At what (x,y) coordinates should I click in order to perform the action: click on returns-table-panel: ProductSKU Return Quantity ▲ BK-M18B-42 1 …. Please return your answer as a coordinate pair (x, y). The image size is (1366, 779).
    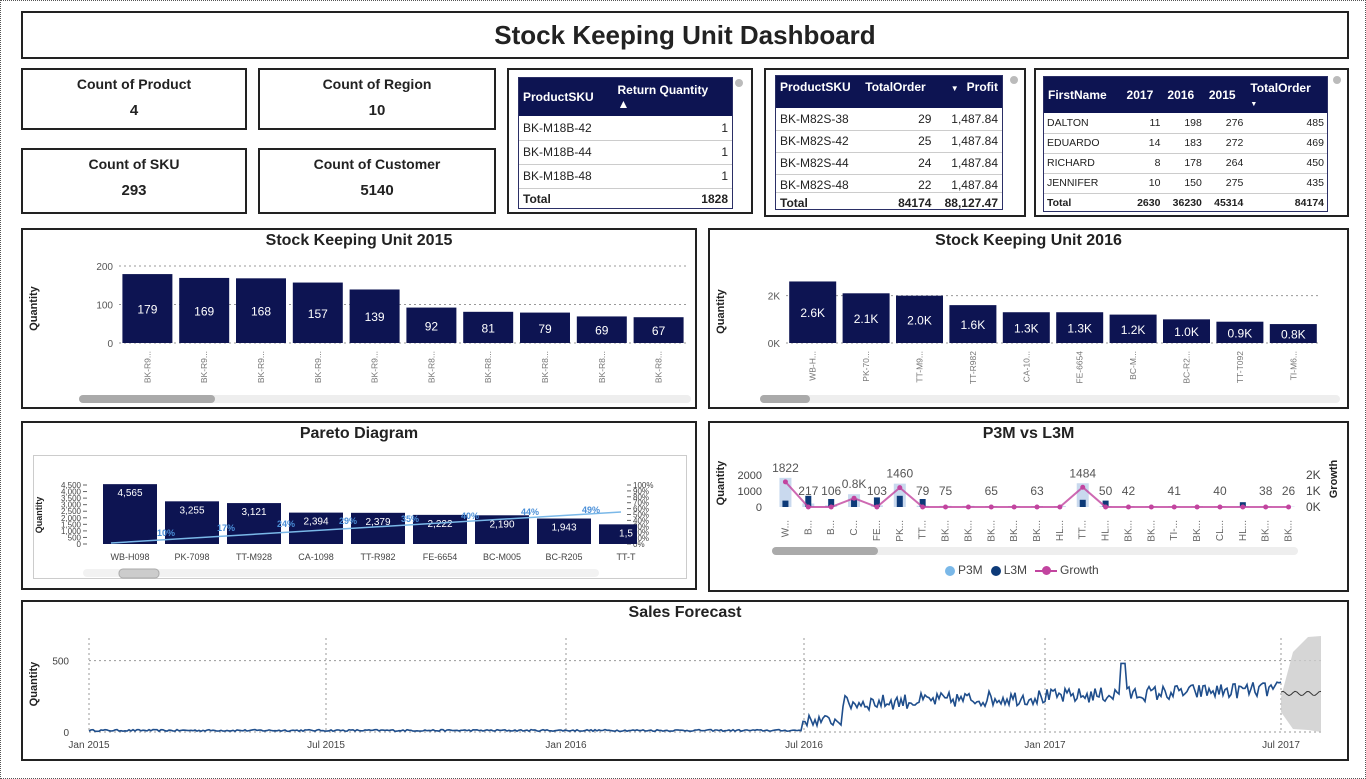
    Looking at the image, I should click on (630, 141).